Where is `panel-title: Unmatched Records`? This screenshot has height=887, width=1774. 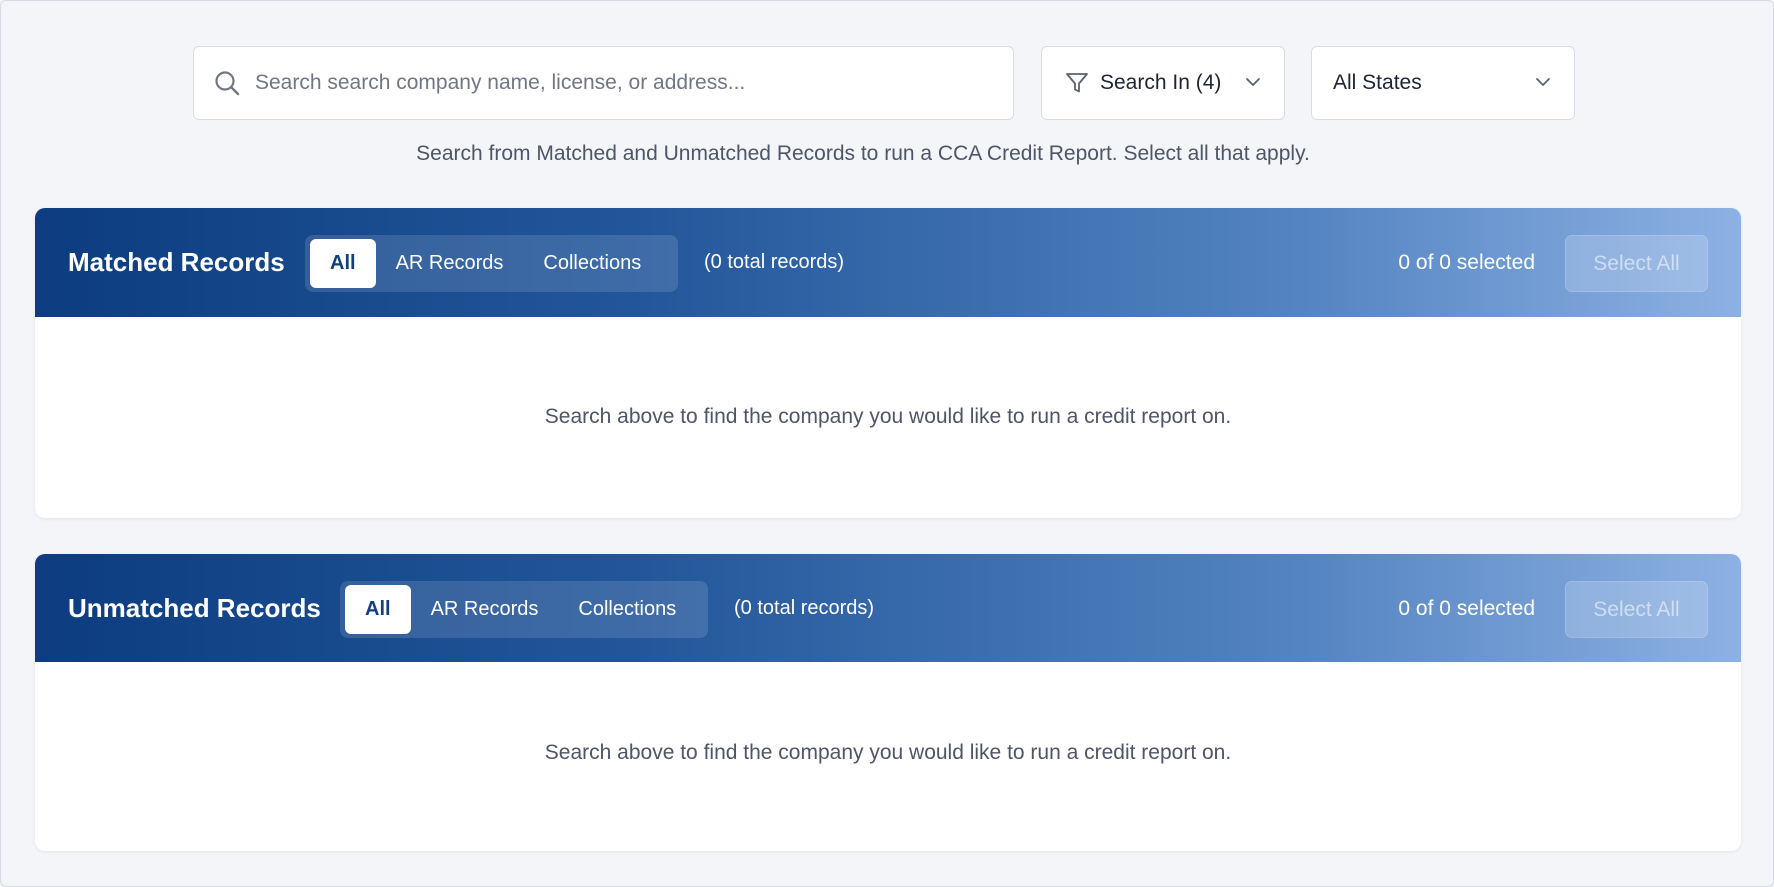
panel-title: Unmatched Records is located at coordinates (194, 608).